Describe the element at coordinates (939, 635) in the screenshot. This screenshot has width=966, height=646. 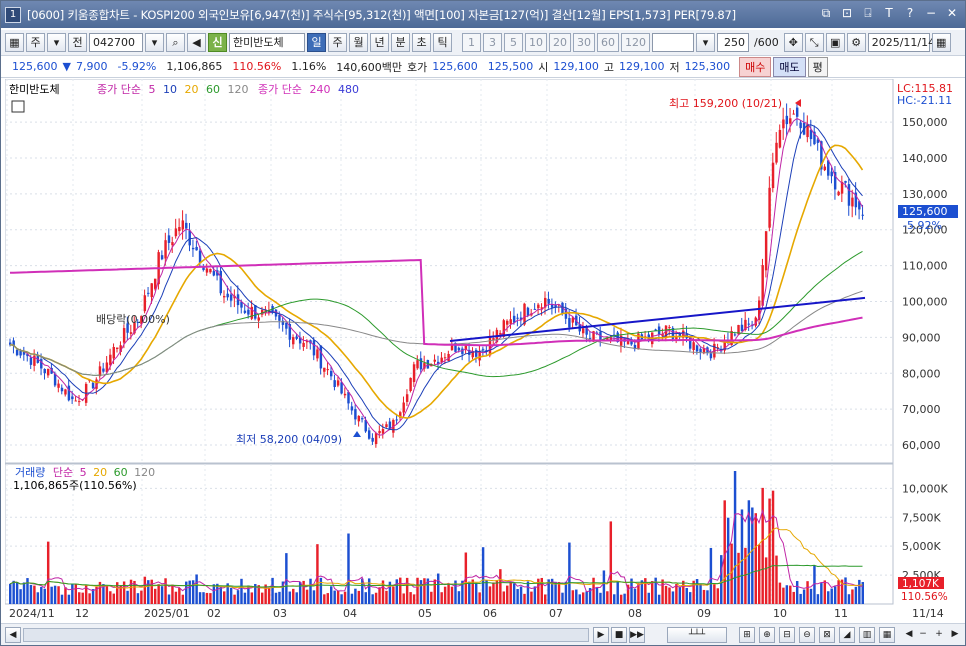
I see `plus-icon: +` at that location.